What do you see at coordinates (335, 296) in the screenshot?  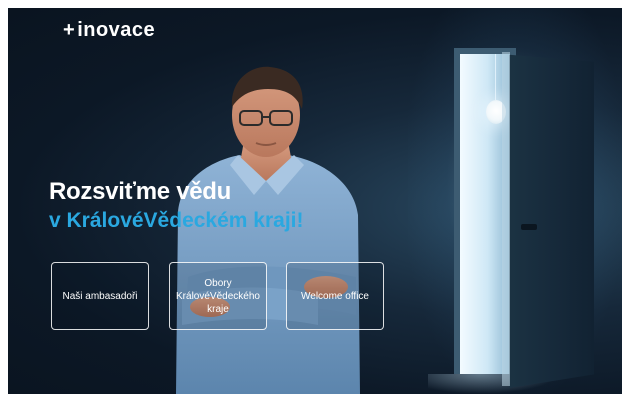 I see `welcome-office-button: Welcome office` at bounding box center [335, 296].